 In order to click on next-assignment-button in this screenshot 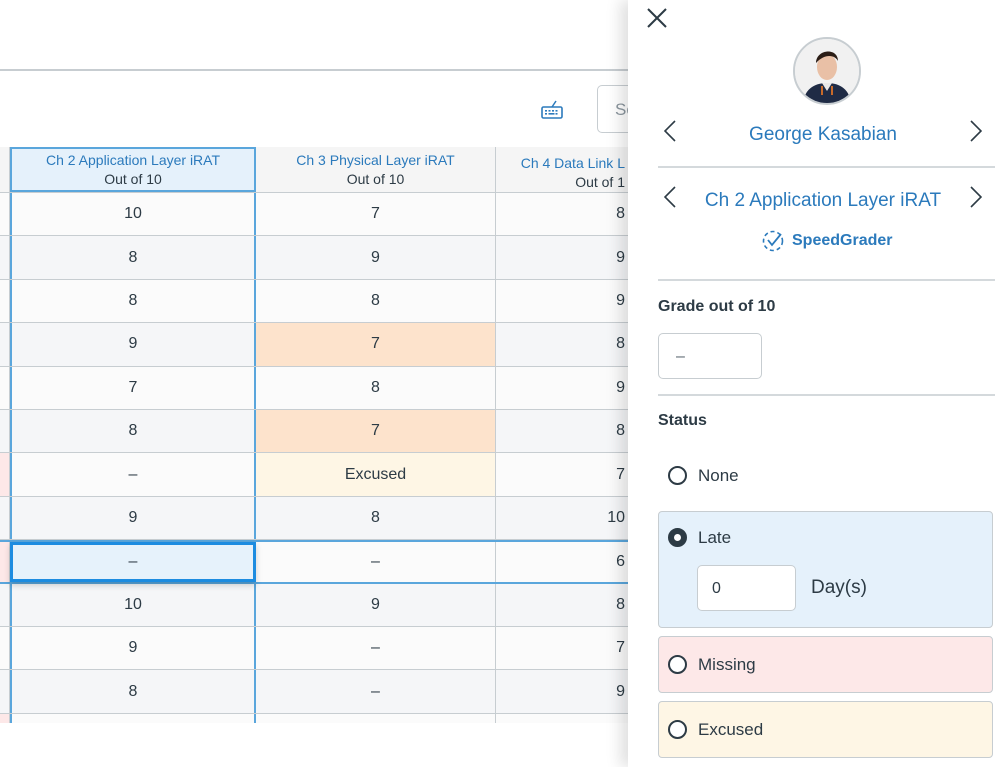, I will do `click(976, 200)`.